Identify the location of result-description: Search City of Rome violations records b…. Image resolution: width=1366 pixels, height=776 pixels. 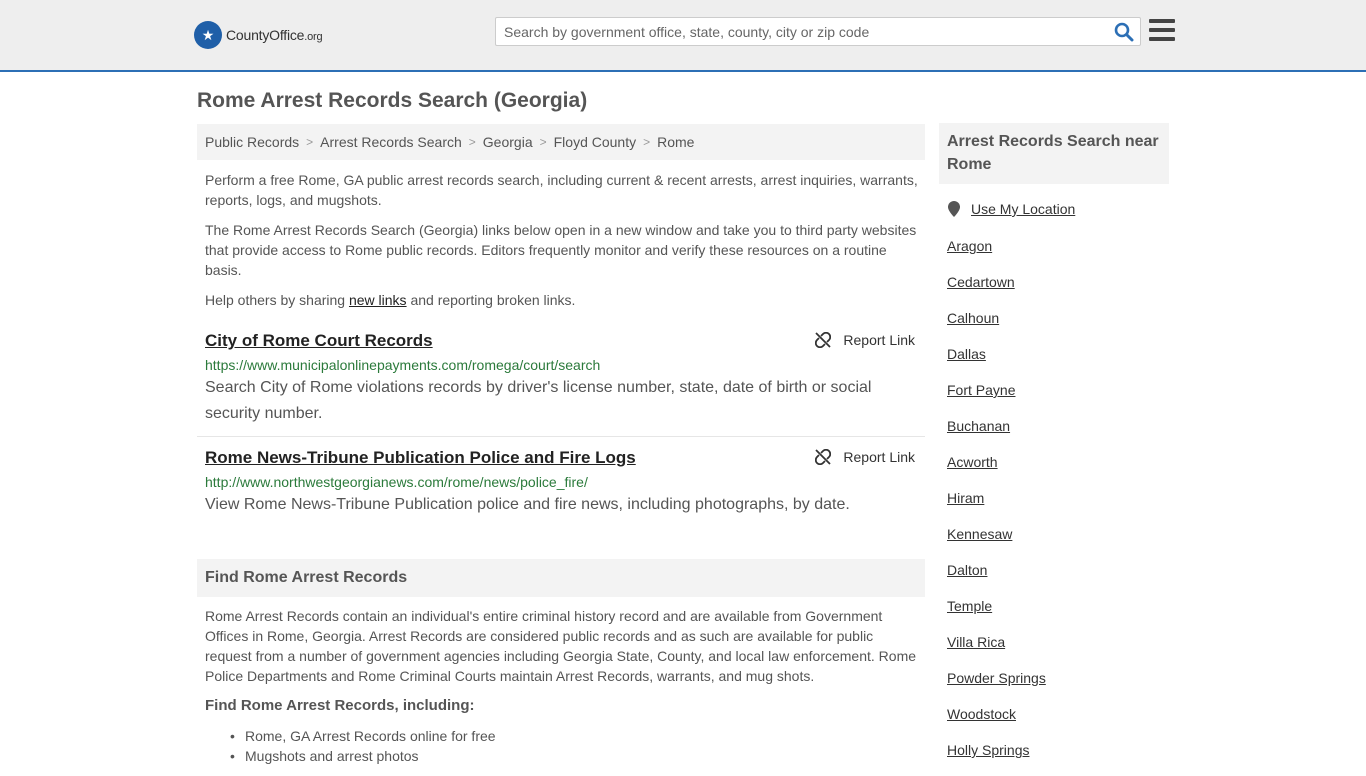
(538, 400).